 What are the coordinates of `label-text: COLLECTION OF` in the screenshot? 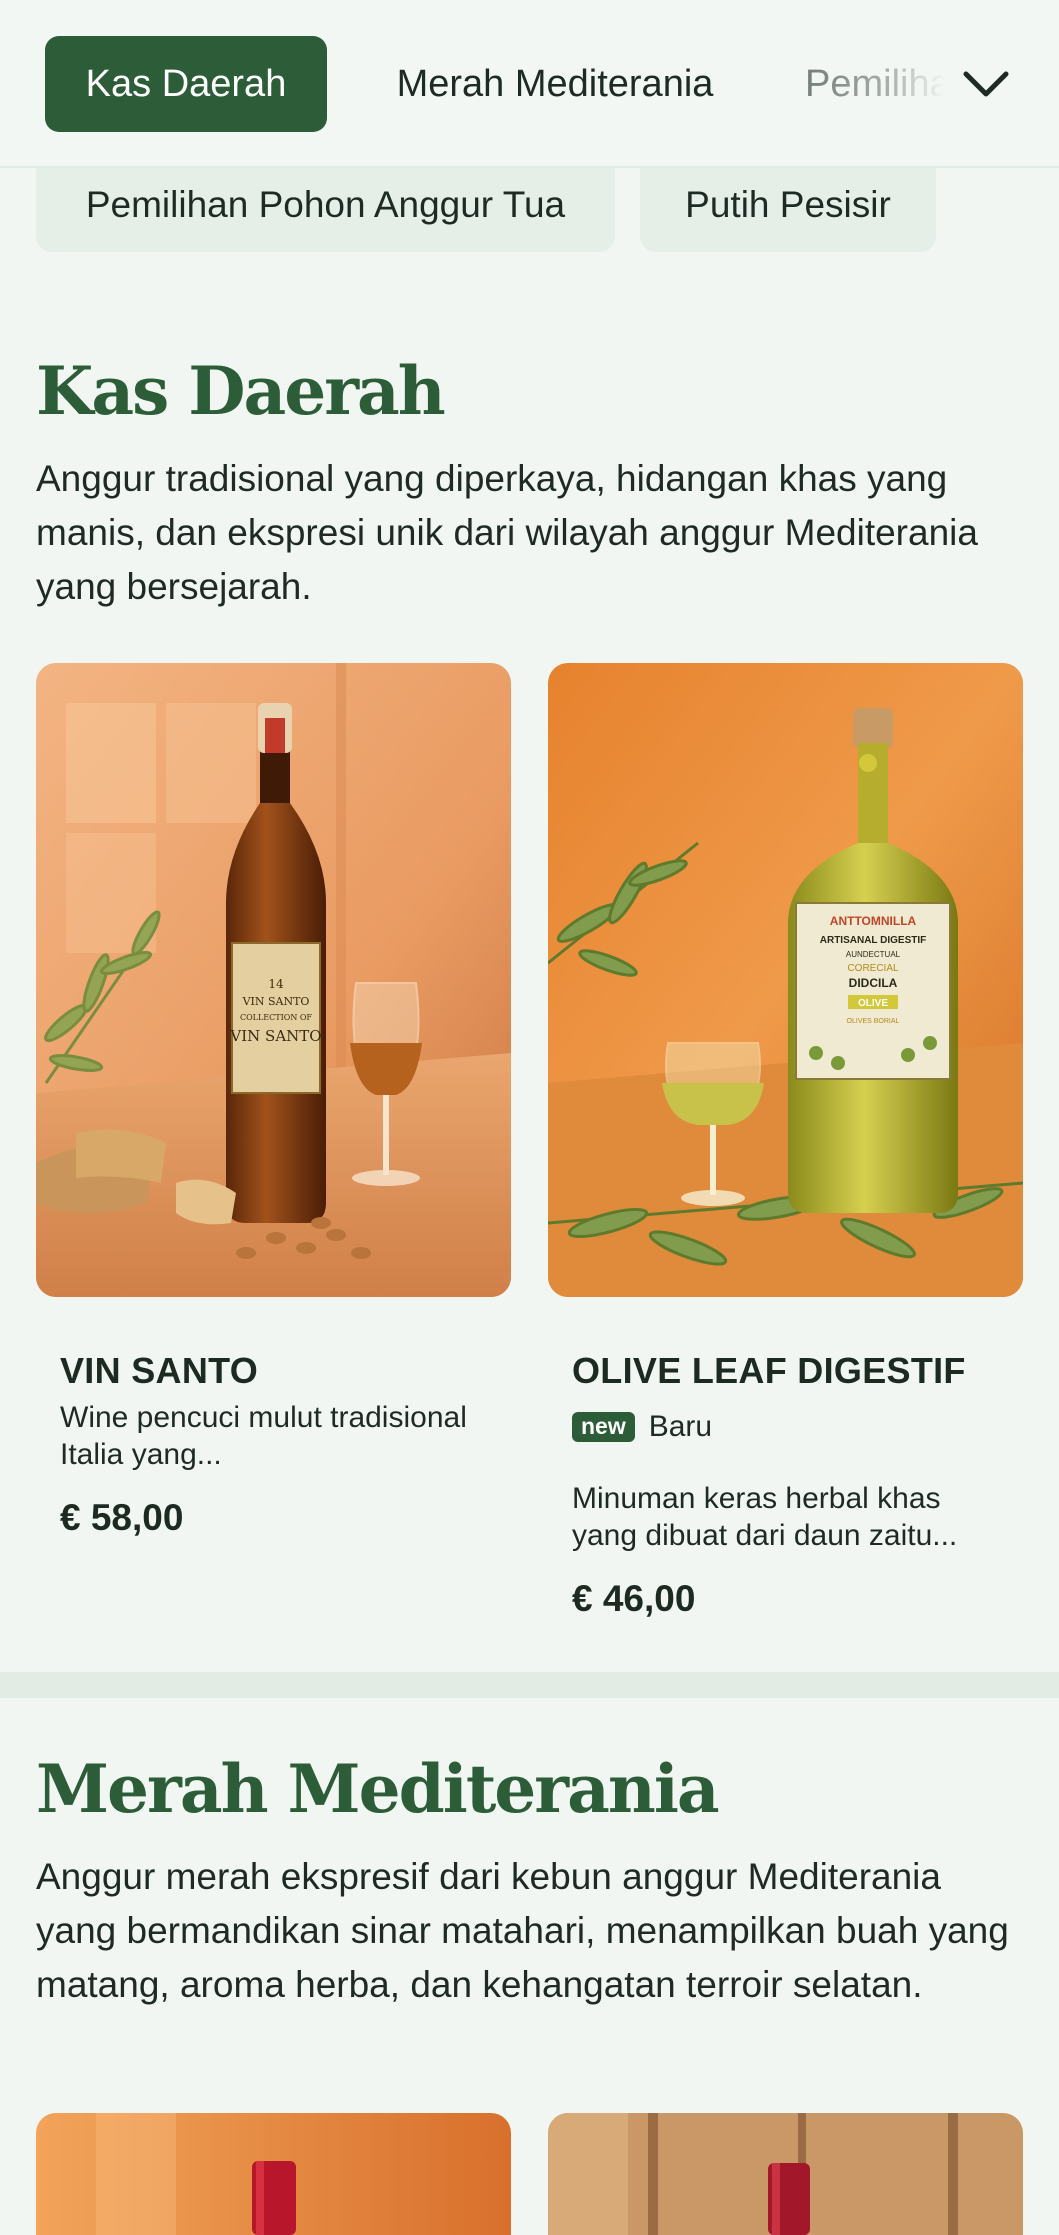 It's located at (276, 1017).